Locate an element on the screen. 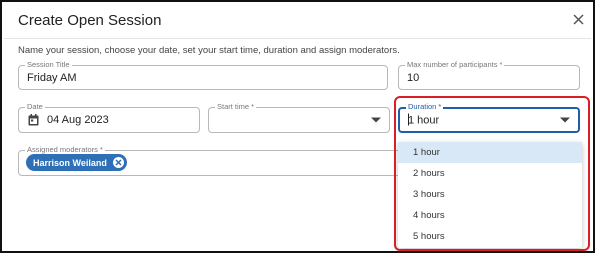  duration-option: 4 hours is located at coordinates (490, 215).